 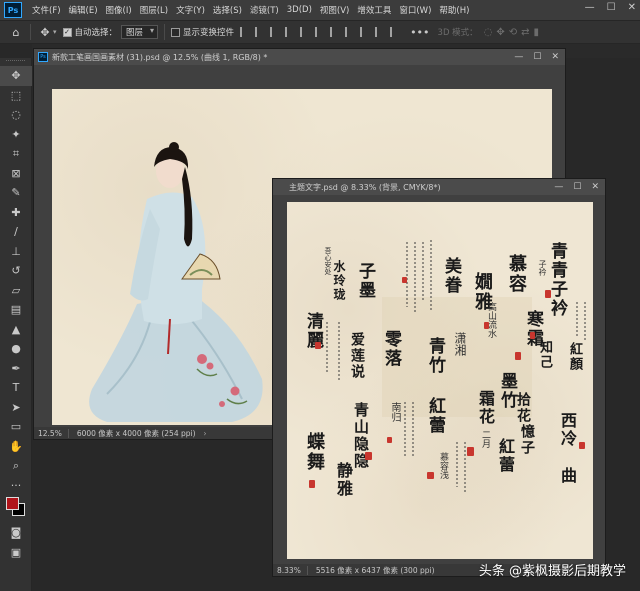 What do you see at coordinates (513, 32) in the screenshot?
I see `3d-mode-icons: ◌✥⟲⇄▮` at bounding box center [513, 32].